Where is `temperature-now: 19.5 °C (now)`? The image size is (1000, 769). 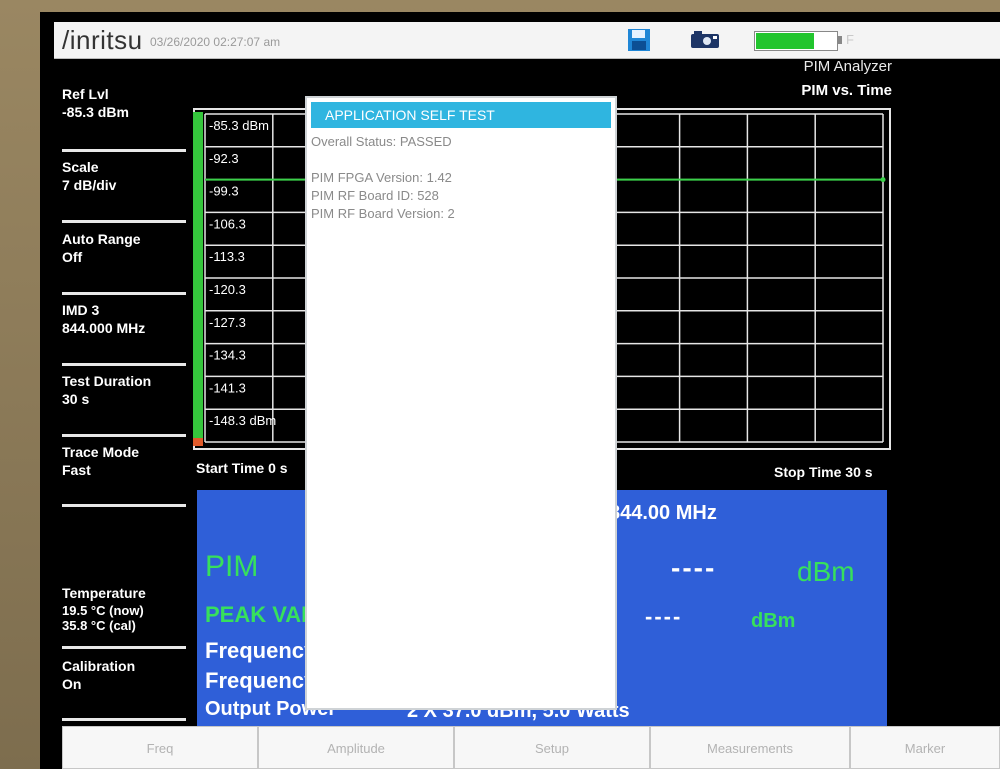
temperature-now: 19.5 °C (now) is located at coordinates (103, 610).